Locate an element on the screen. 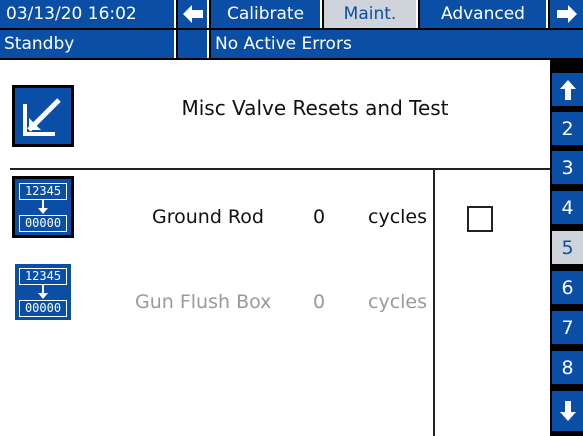 The image size is (583, 436). tab-calibrate: Calibrate is located at coordinates (266, 14).